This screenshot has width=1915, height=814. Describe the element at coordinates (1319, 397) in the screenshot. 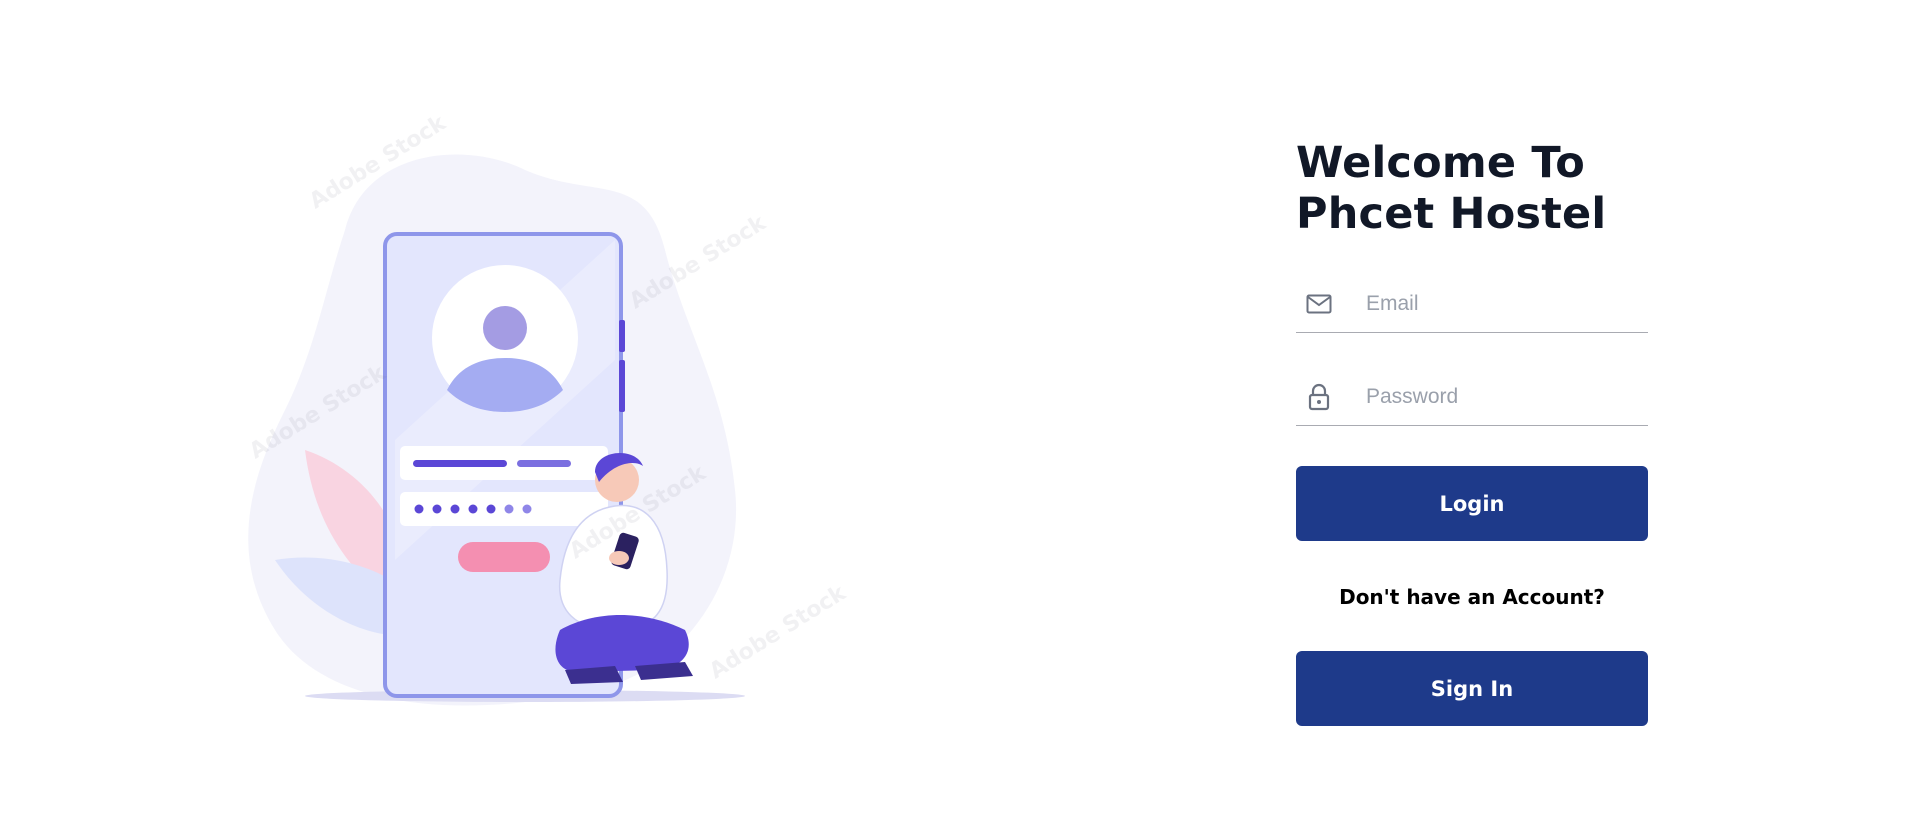

I see `lock-icon` at that location.